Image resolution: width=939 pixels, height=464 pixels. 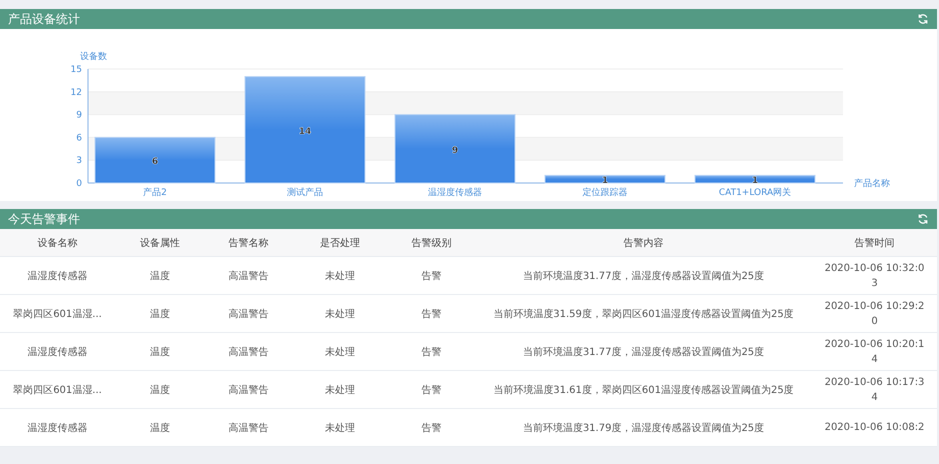 I want to click on category-label: 定位跟踪器, so click(x=605, y=193).